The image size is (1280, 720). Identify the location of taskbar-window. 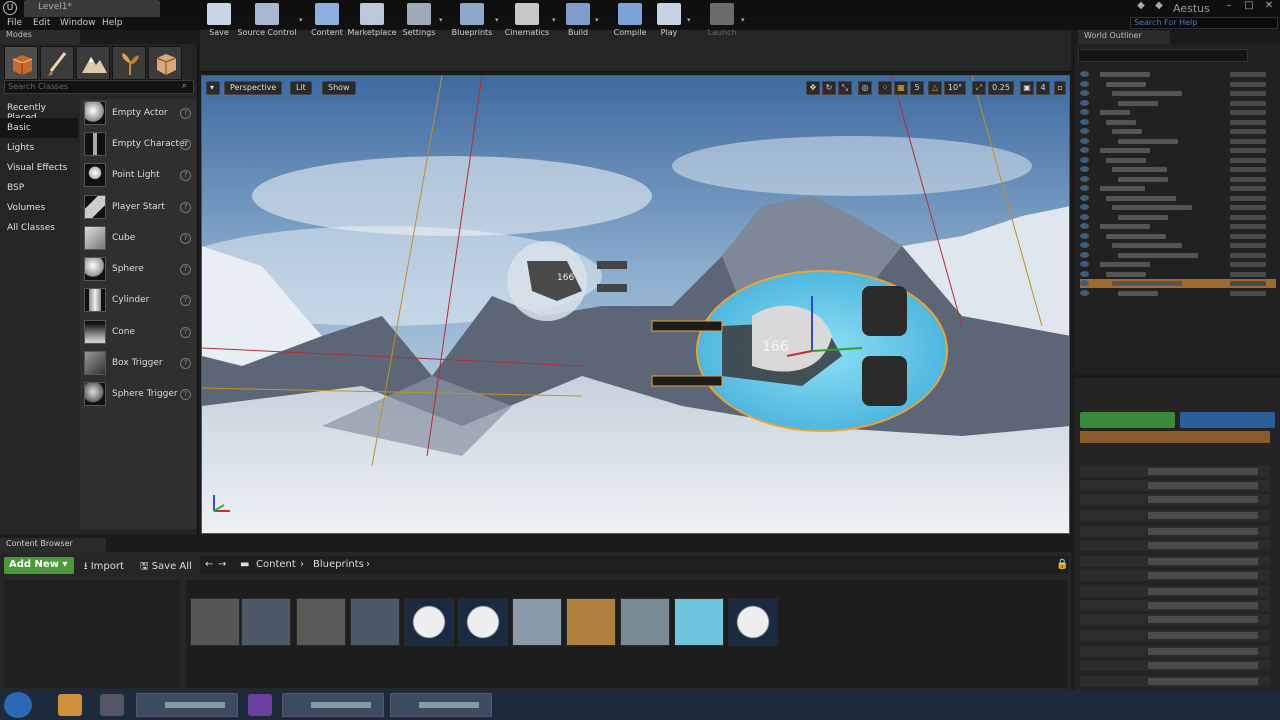
(333, 705).